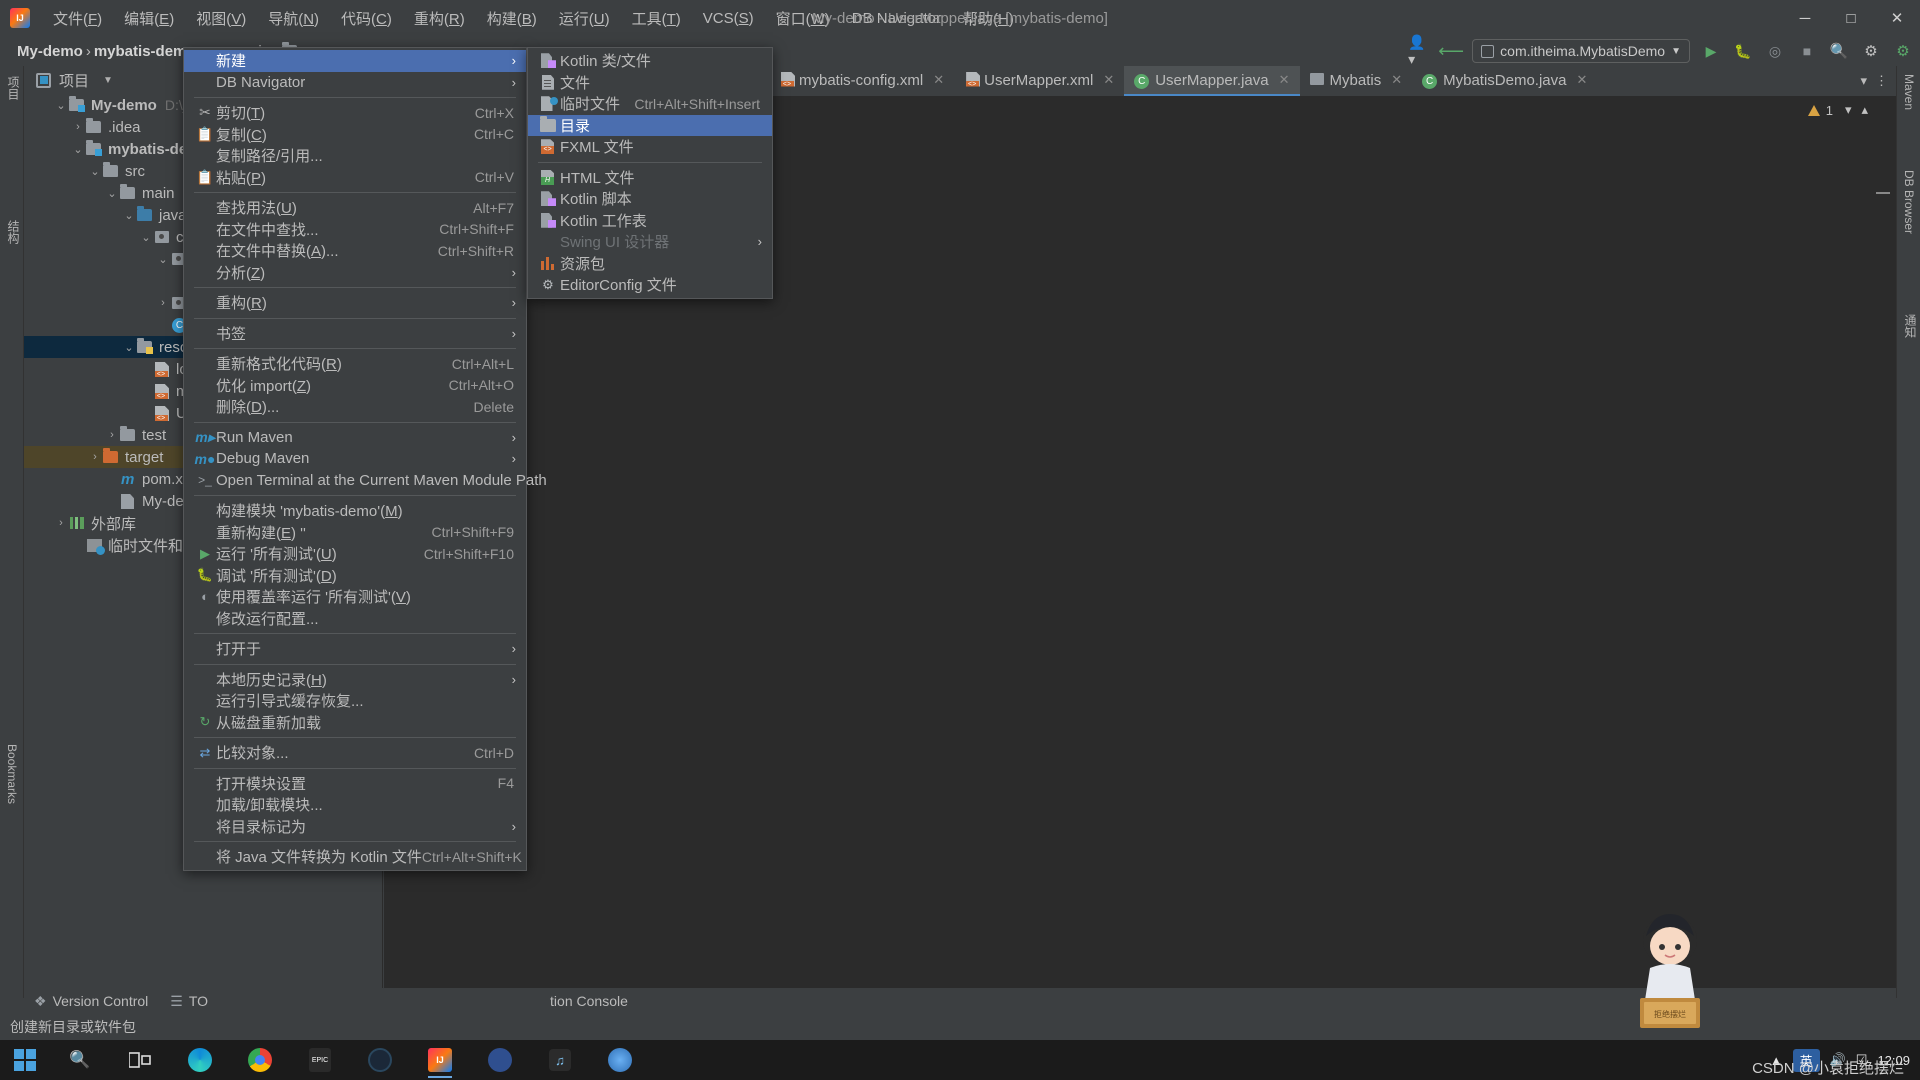  I want to click on menu-6: 构建(B), so click(512, 18).